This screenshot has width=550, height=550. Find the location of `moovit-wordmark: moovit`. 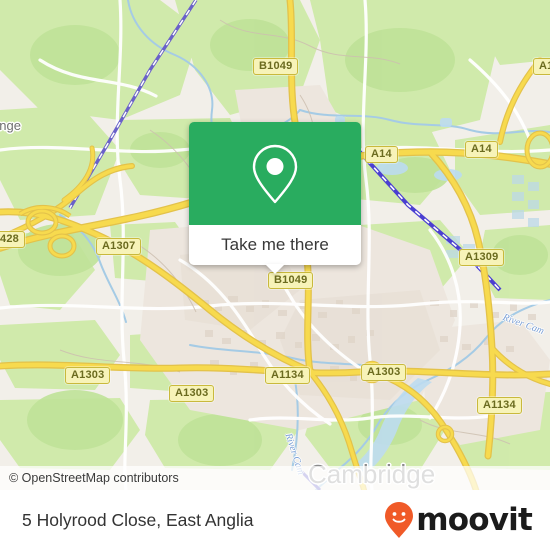

moovit-wordmark: moovit is located at coordinates (474, 520).